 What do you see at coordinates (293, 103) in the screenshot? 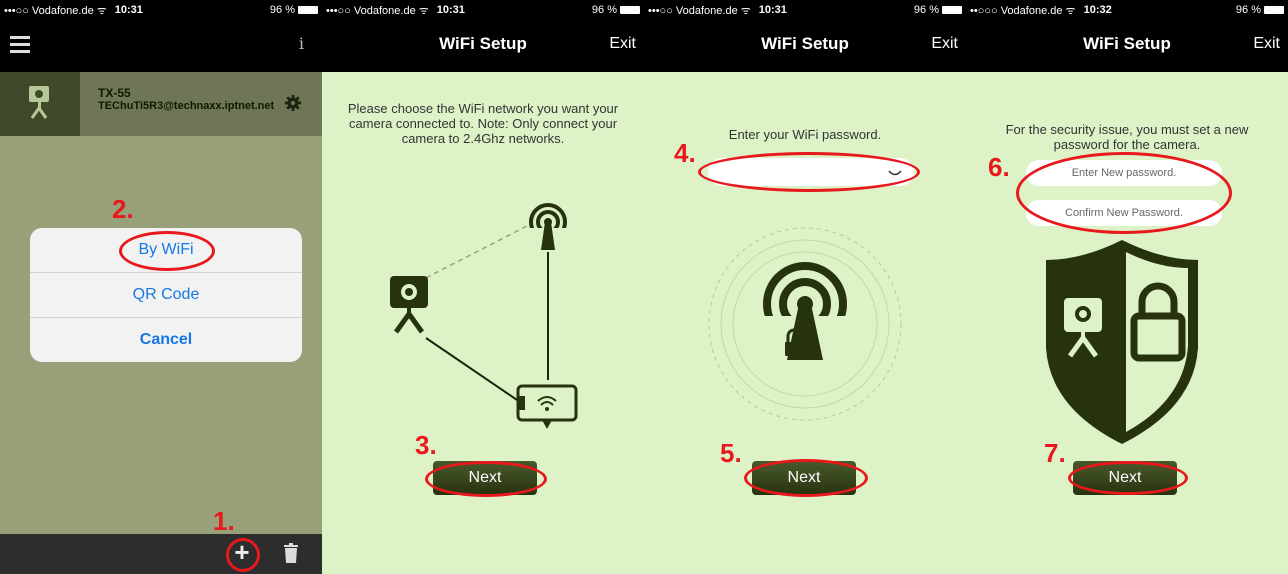
I see `gear-icon` at bounding box center [293, 103].